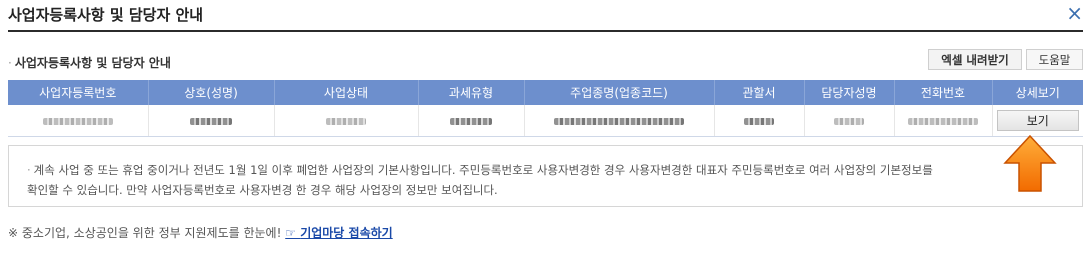 The width and height of the screenshot is (1091, 256). What do you see at coordinates (211, 92) in the screenshot?
I see `col-header-name: 상호(성명)` at bounding box center [211, 92].